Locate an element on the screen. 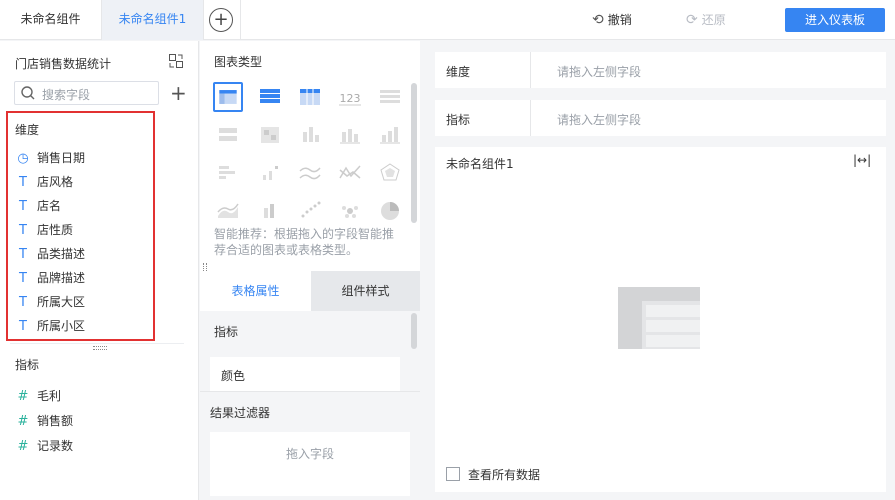 This screenshot has width=895, height=500. svg-text: 123 is located at coordinates (350, 98).